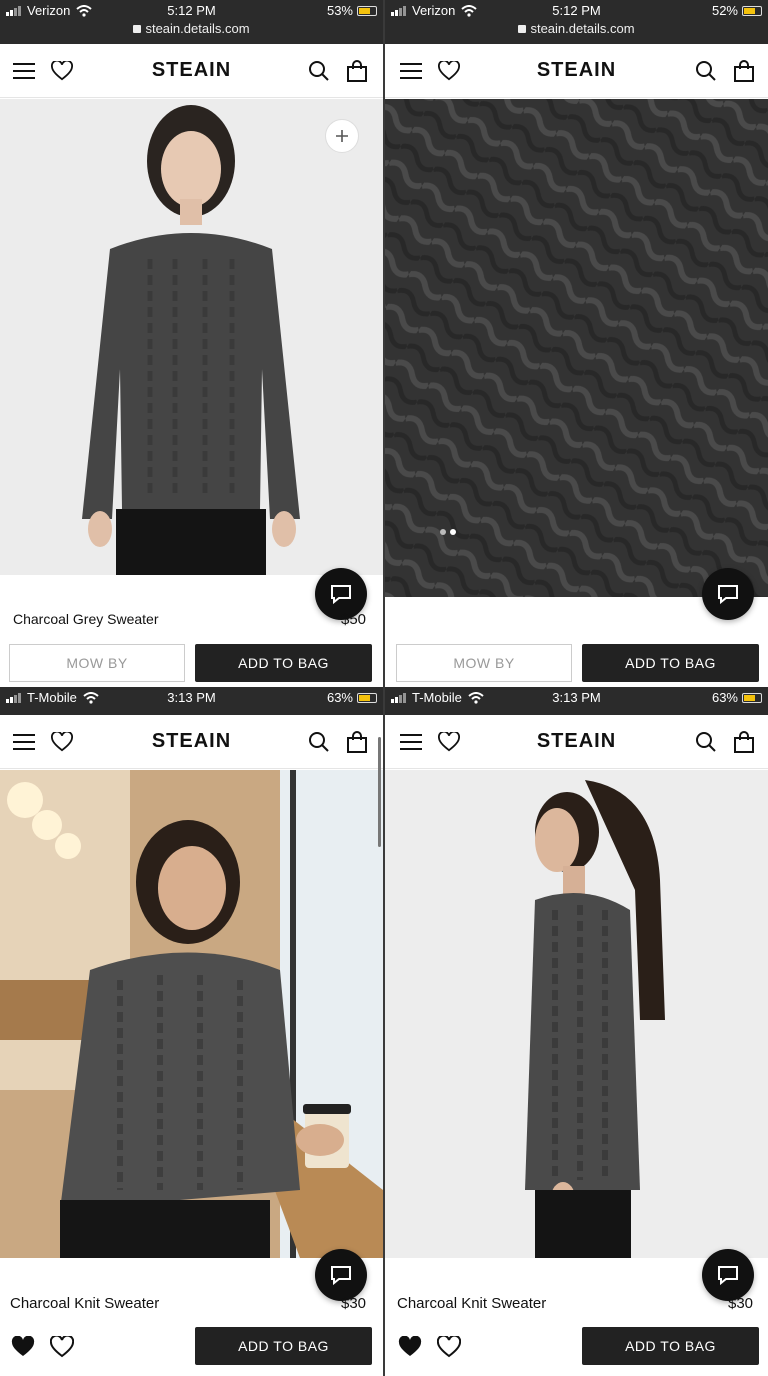 This screenshot has height=1376, width=768. I want to click on battery-label: 53%, so click(339, 10).